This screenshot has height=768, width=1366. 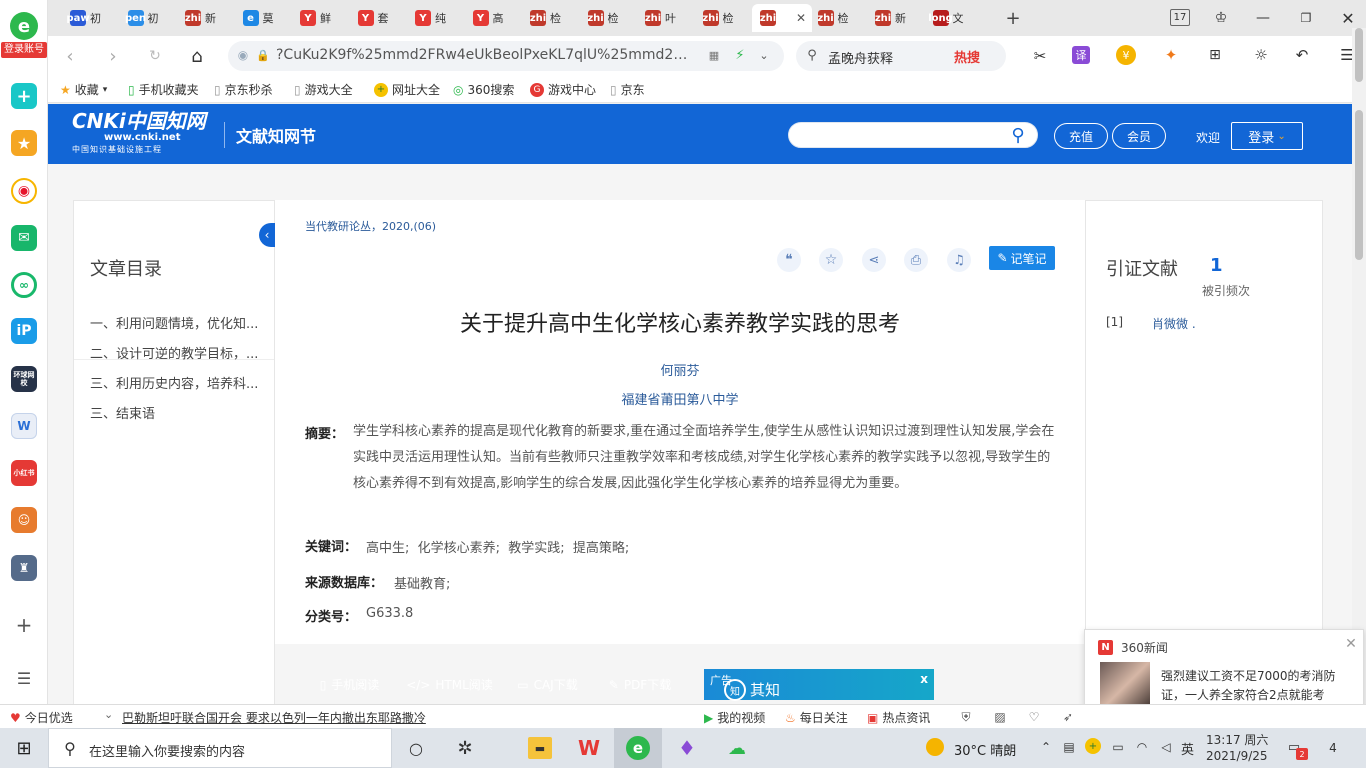 What do you see at coordinates (874, 260) in the screenshot?
I see `share-icon: ⋖` at bounding box center [874, 260].